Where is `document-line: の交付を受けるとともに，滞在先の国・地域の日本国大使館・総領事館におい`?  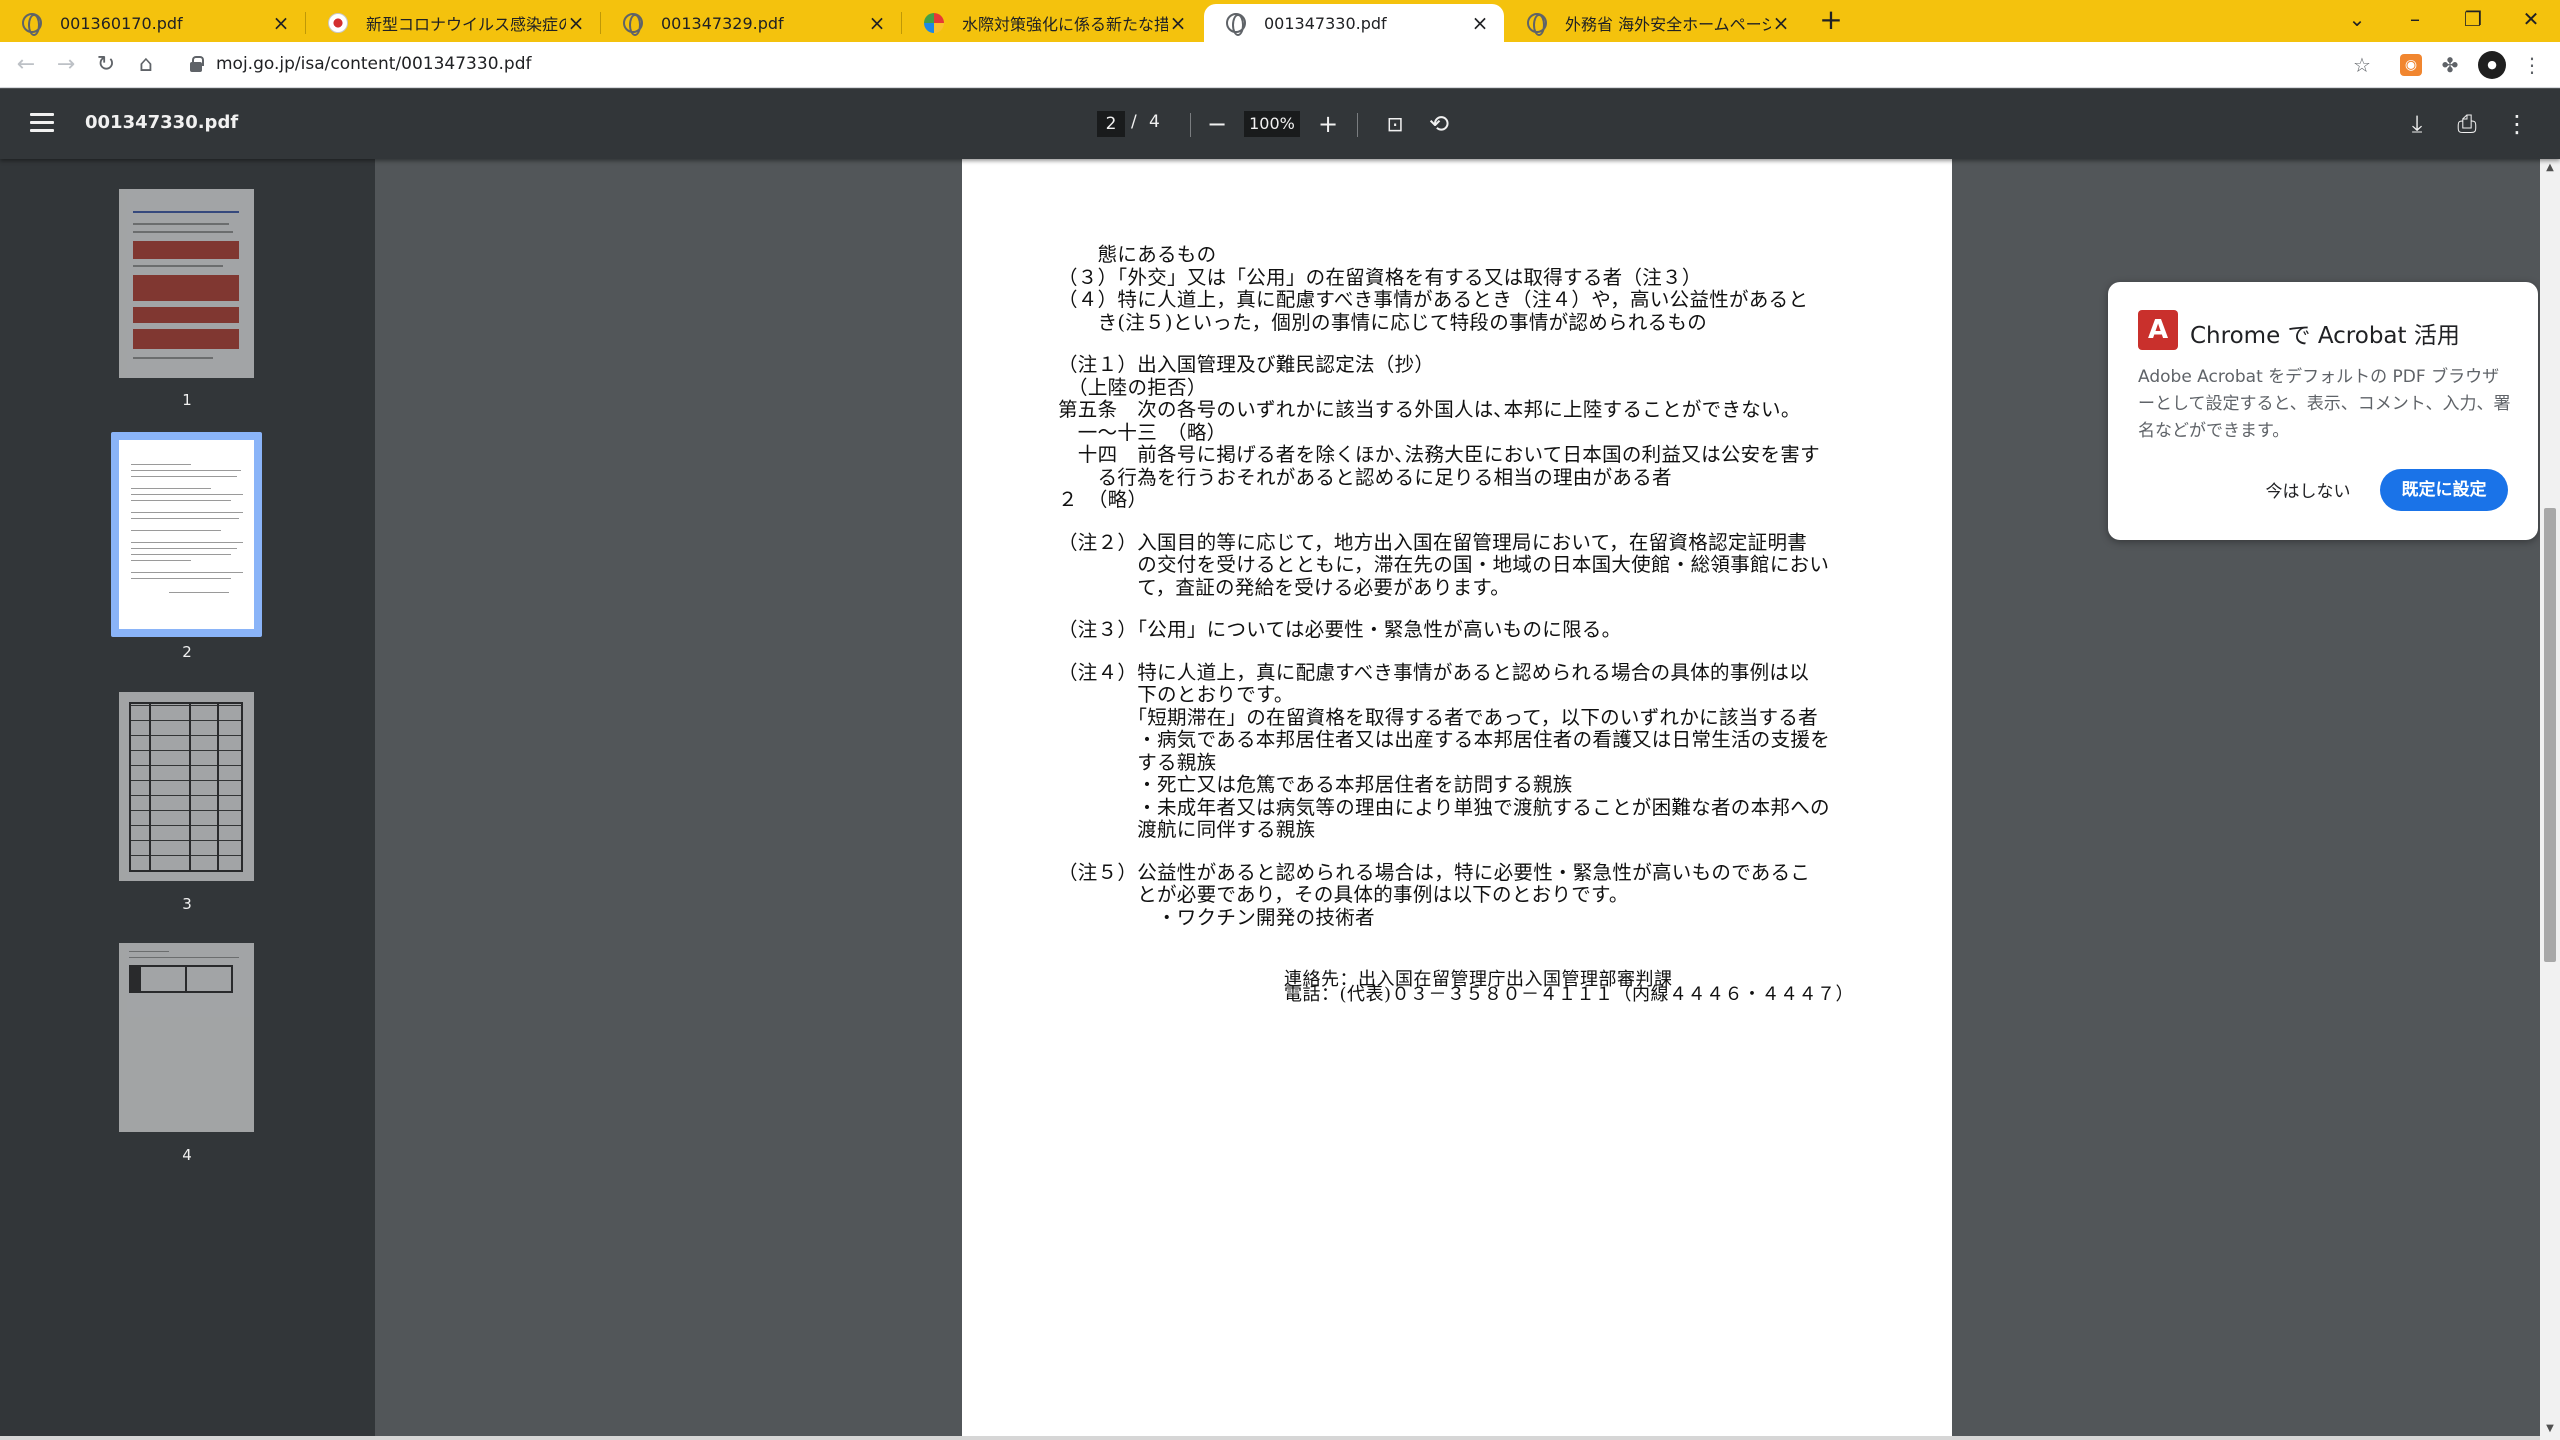 document-line: の交付を受けるとともに，滞在先の国・地域の日本国大使館・総領事館におい is located at coordinates (1444, 564).